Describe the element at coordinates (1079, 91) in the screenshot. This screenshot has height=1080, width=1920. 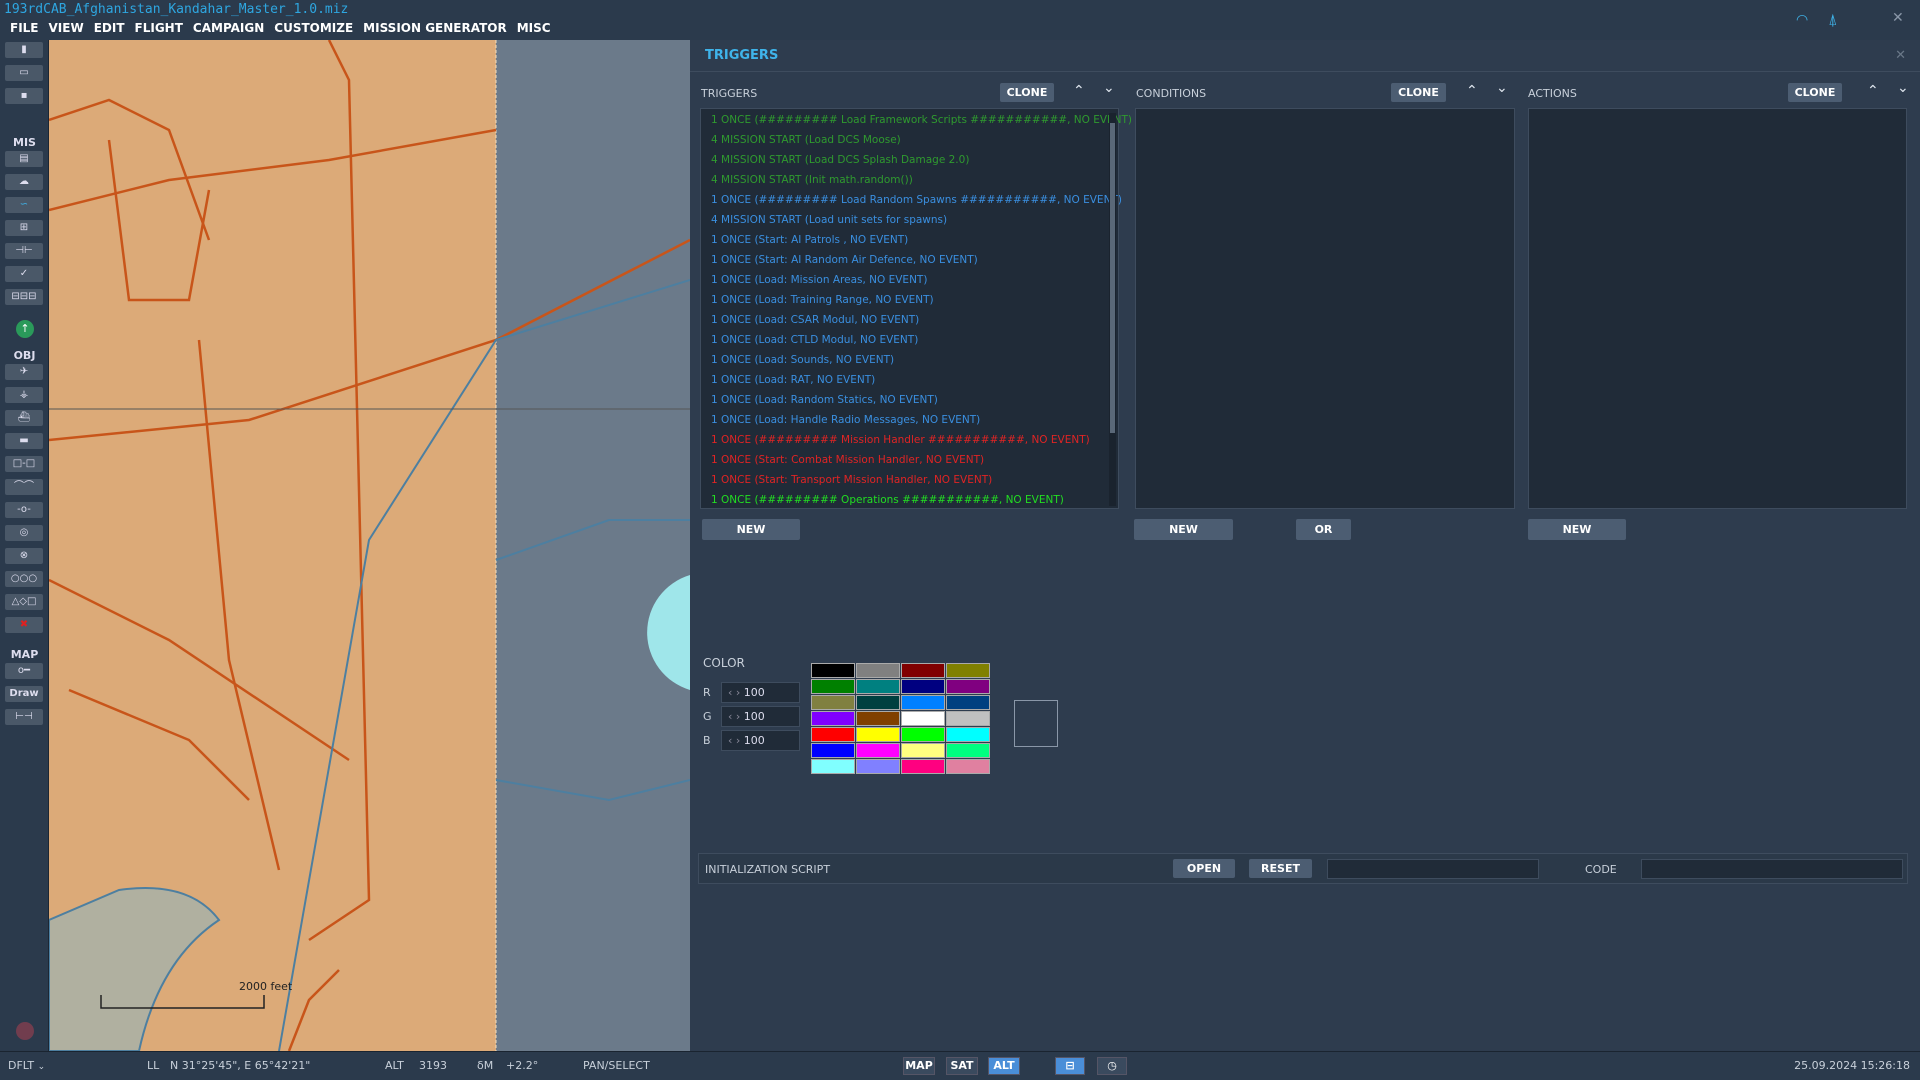
I see `triggers-move-up-icon: ⌃` at that location.